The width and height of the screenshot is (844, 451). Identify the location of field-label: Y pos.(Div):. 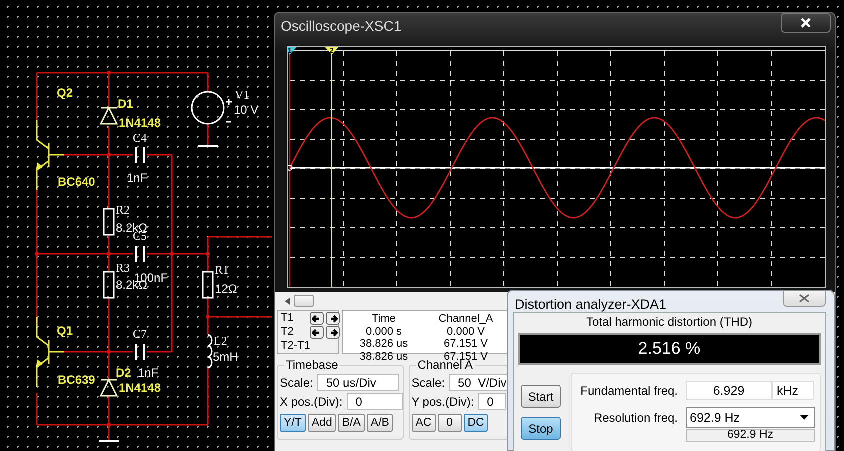
(443, 401).